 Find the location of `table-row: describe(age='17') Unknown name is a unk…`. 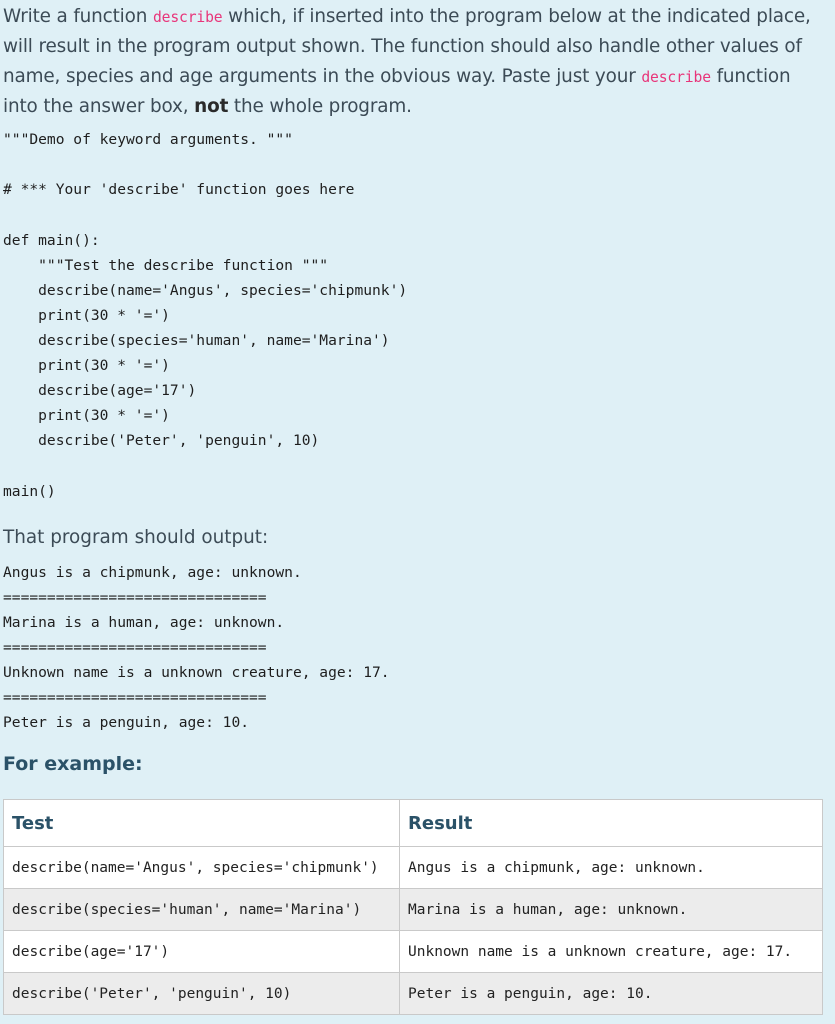

table-row: describe(age='17') Unknown name is a unk… is located at coordinates (413, 951).